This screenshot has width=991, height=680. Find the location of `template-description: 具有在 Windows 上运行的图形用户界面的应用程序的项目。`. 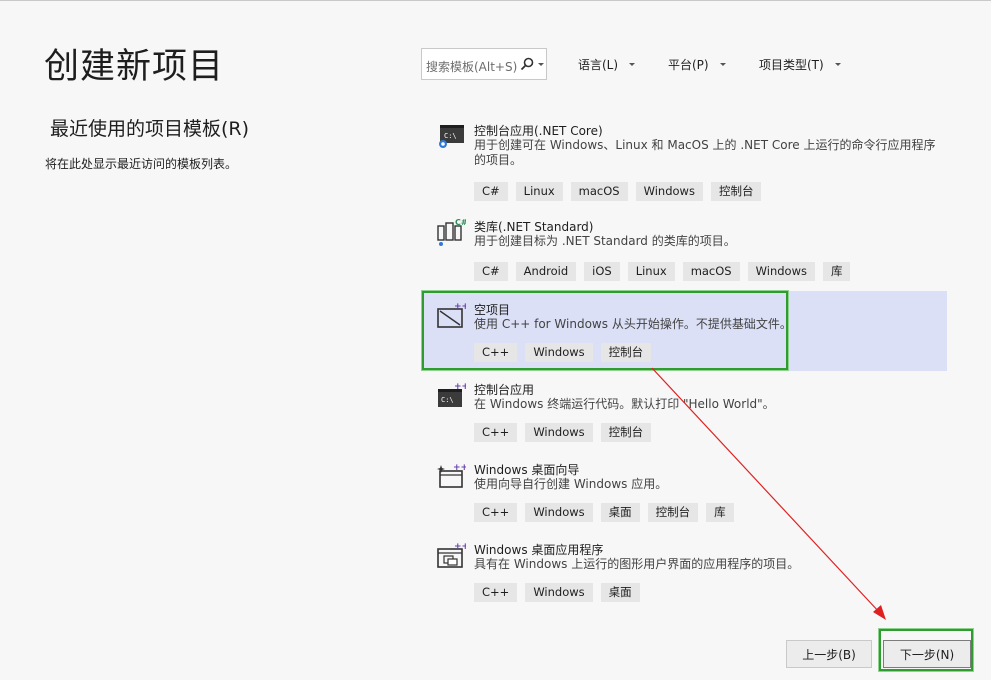

template-description: 具有在 Windows 上运行的图形用户界面的应用程序的项目。 is located at coordinates (637, 564).